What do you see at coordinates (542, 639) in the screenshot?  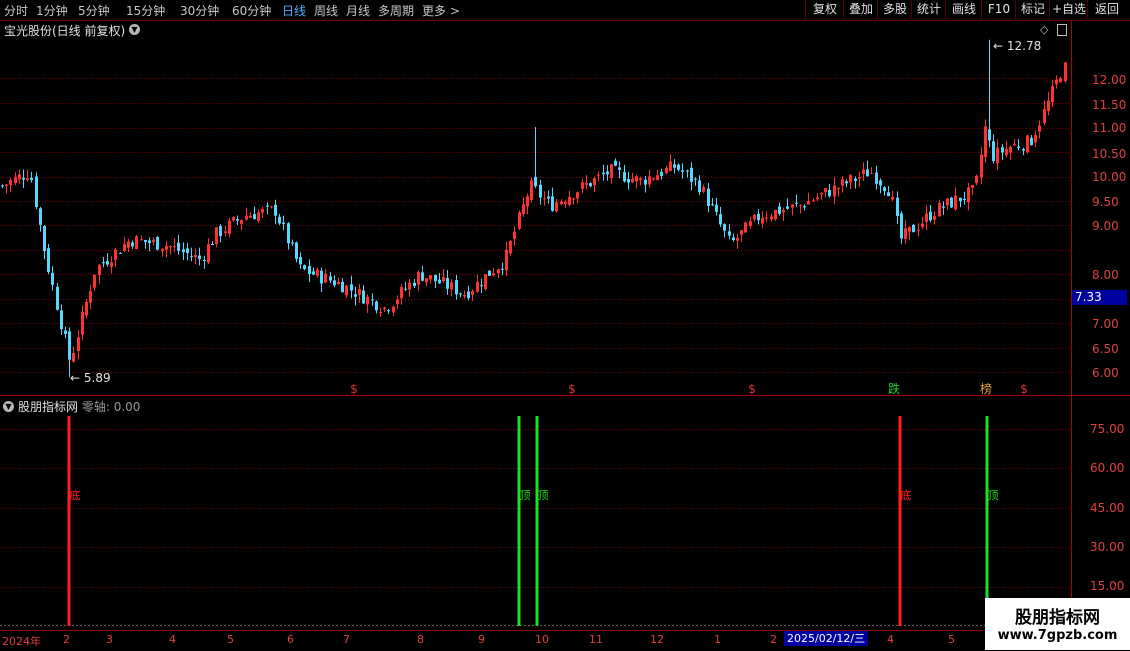 I see `date-tick: 10` at bounding box center [542, 639].